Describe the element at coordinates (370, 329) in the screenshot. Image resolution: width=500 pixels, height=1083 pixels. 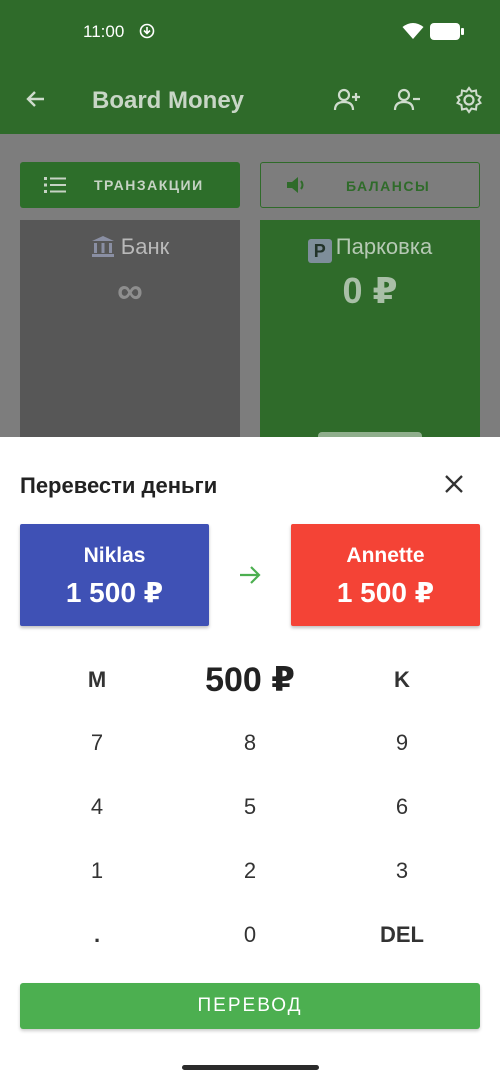
I see `parking-card: P Парковка 0 ₽` at that location.